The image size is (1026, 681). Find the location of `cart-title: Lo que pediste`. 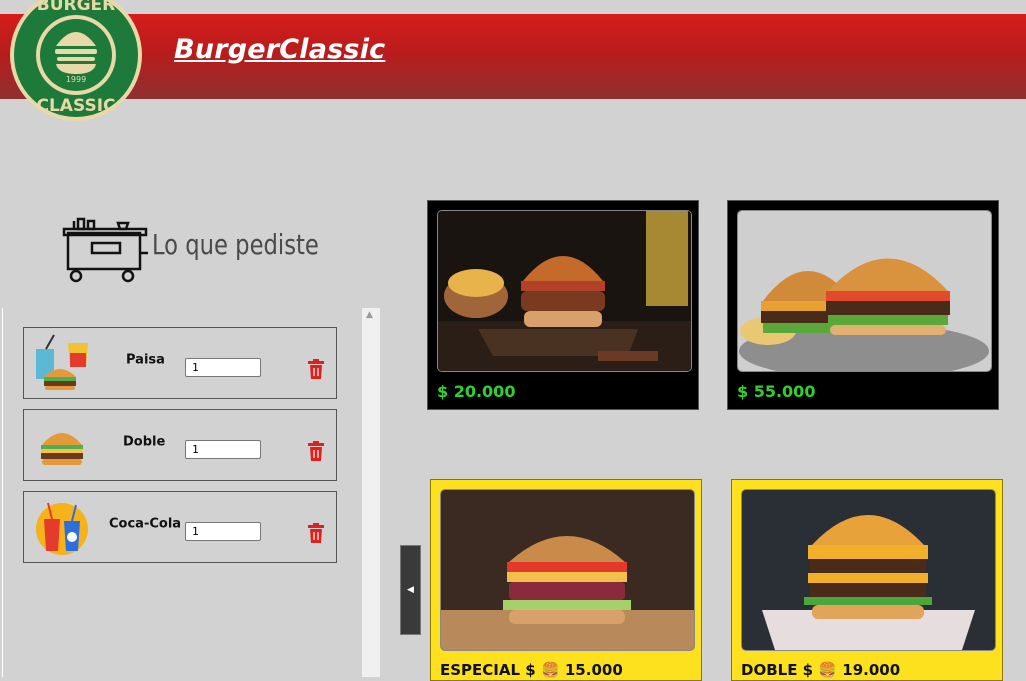

cart-title: Lo que pediste is located at coordinates (235, 244).